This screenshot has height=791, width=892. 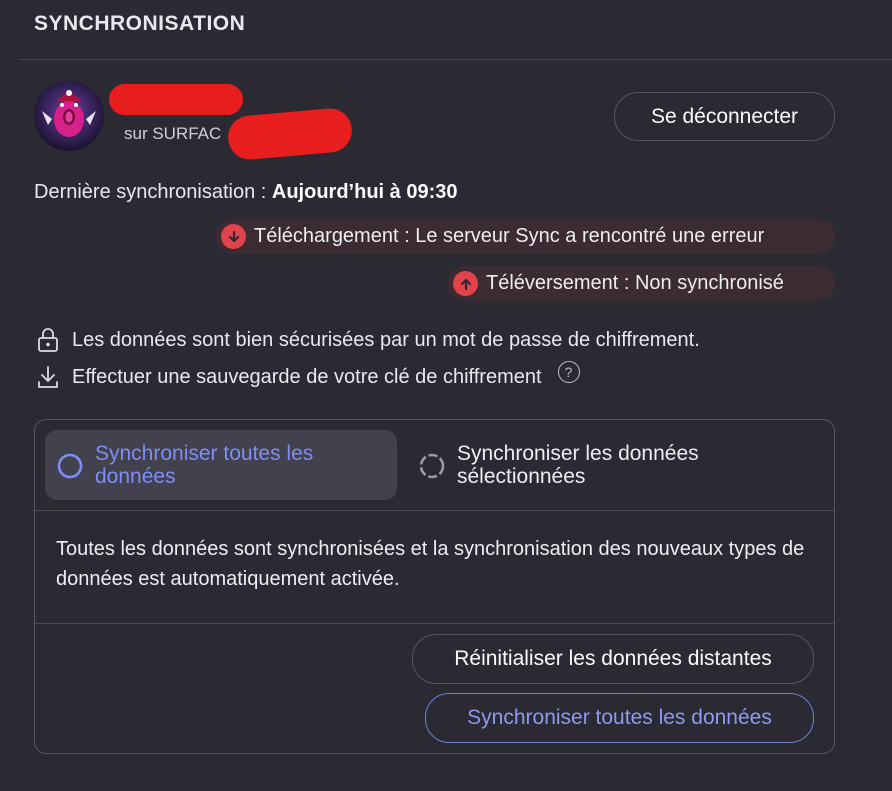 I want to click on radio-unselected-icon, so click(x=432, y=466).